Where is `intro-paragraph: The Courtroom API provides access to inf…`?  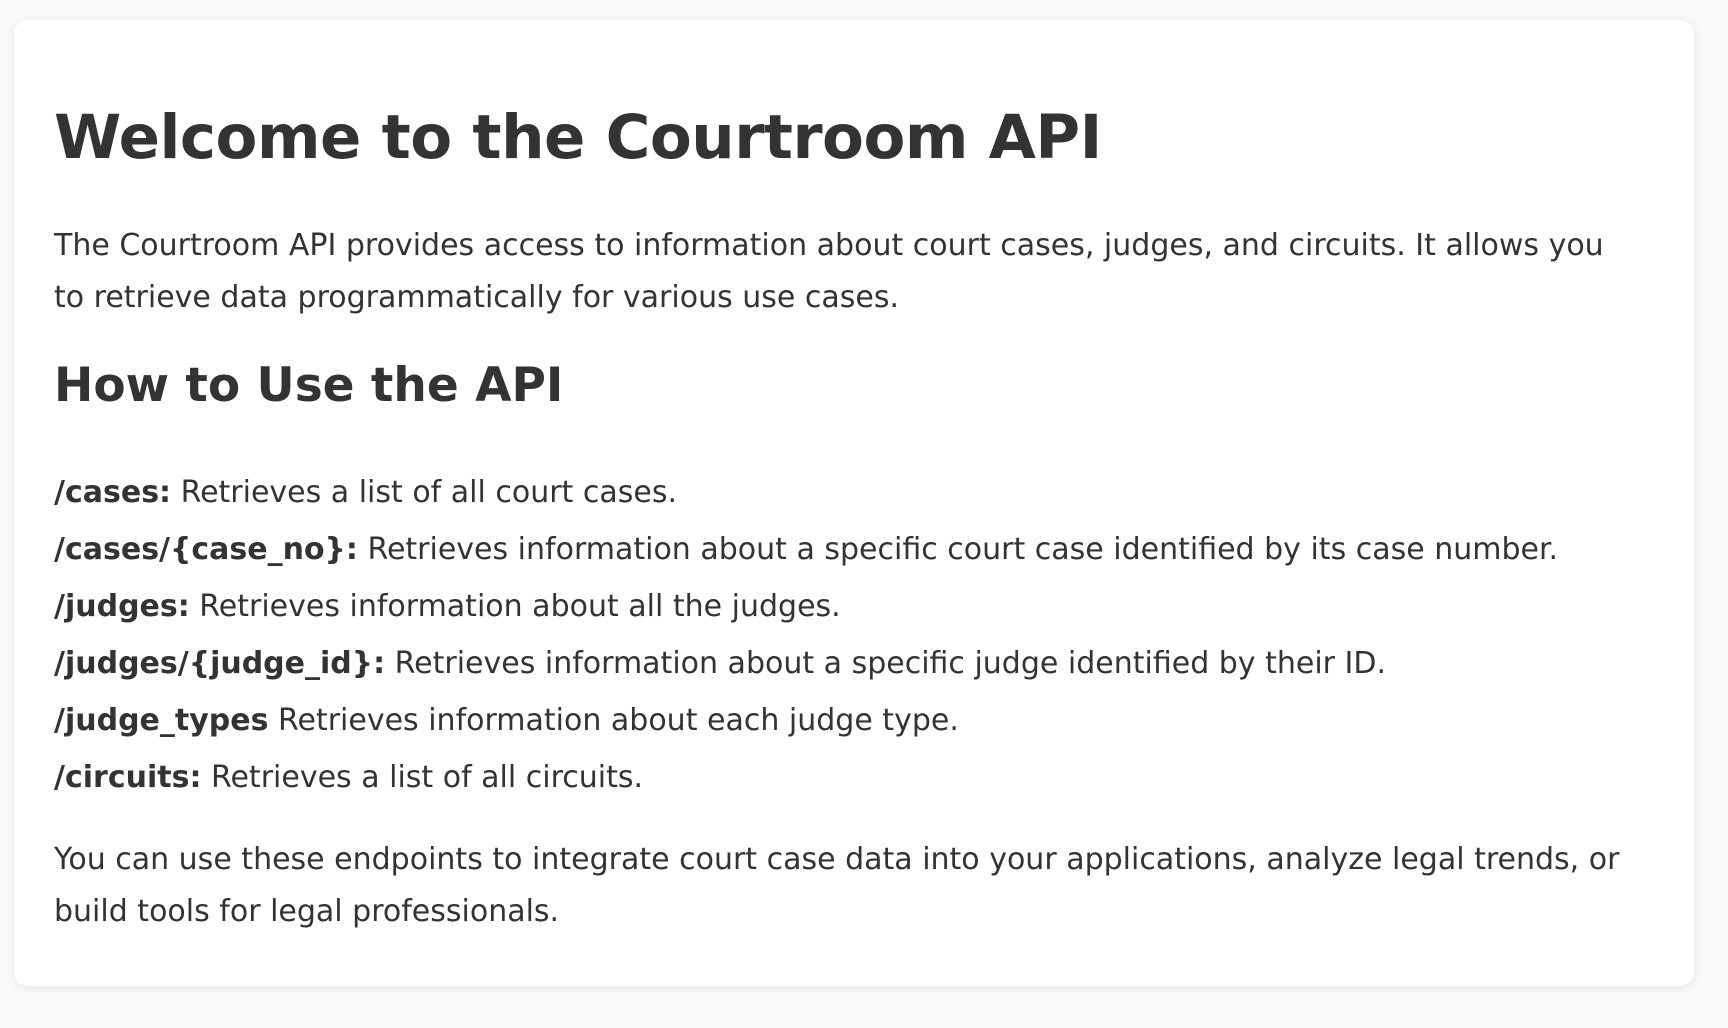
intro-paragraph: The Courtroom API provides access to inf… is located at coordinates (829, 271).